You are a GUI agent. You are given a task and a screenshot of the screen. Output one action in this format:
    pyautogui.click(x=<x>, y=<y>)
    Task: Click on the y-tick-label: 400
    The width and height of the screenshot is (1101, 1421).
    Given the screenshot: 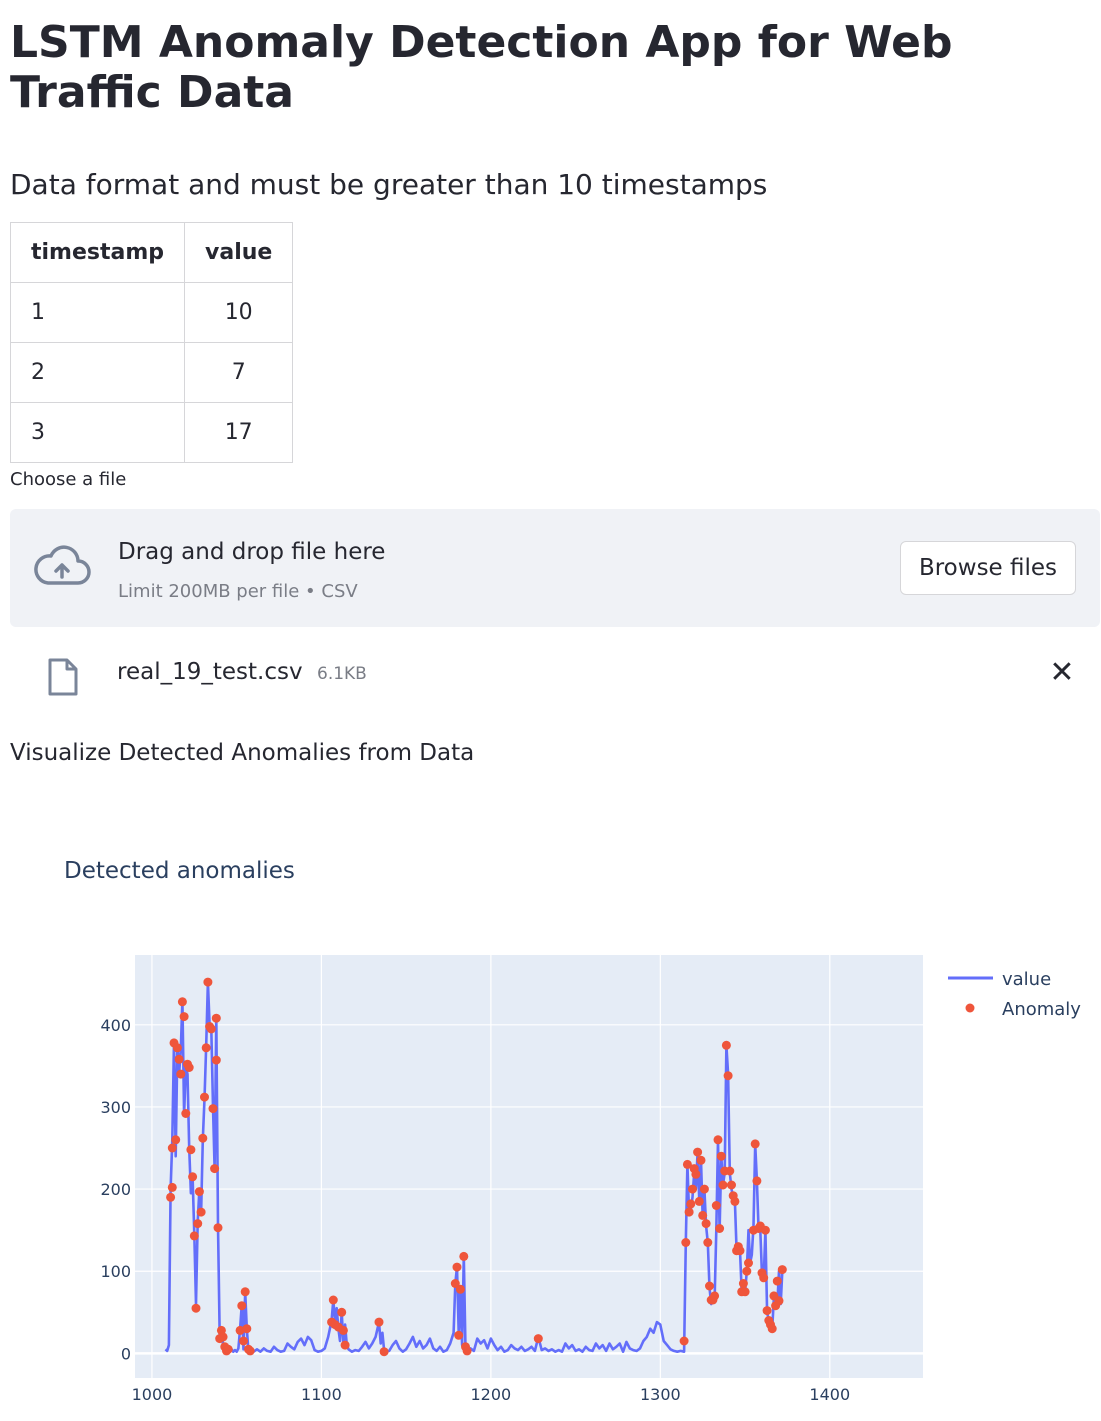 What is the action you would take?
    pyautogui.click(x=115, y=1025)
    